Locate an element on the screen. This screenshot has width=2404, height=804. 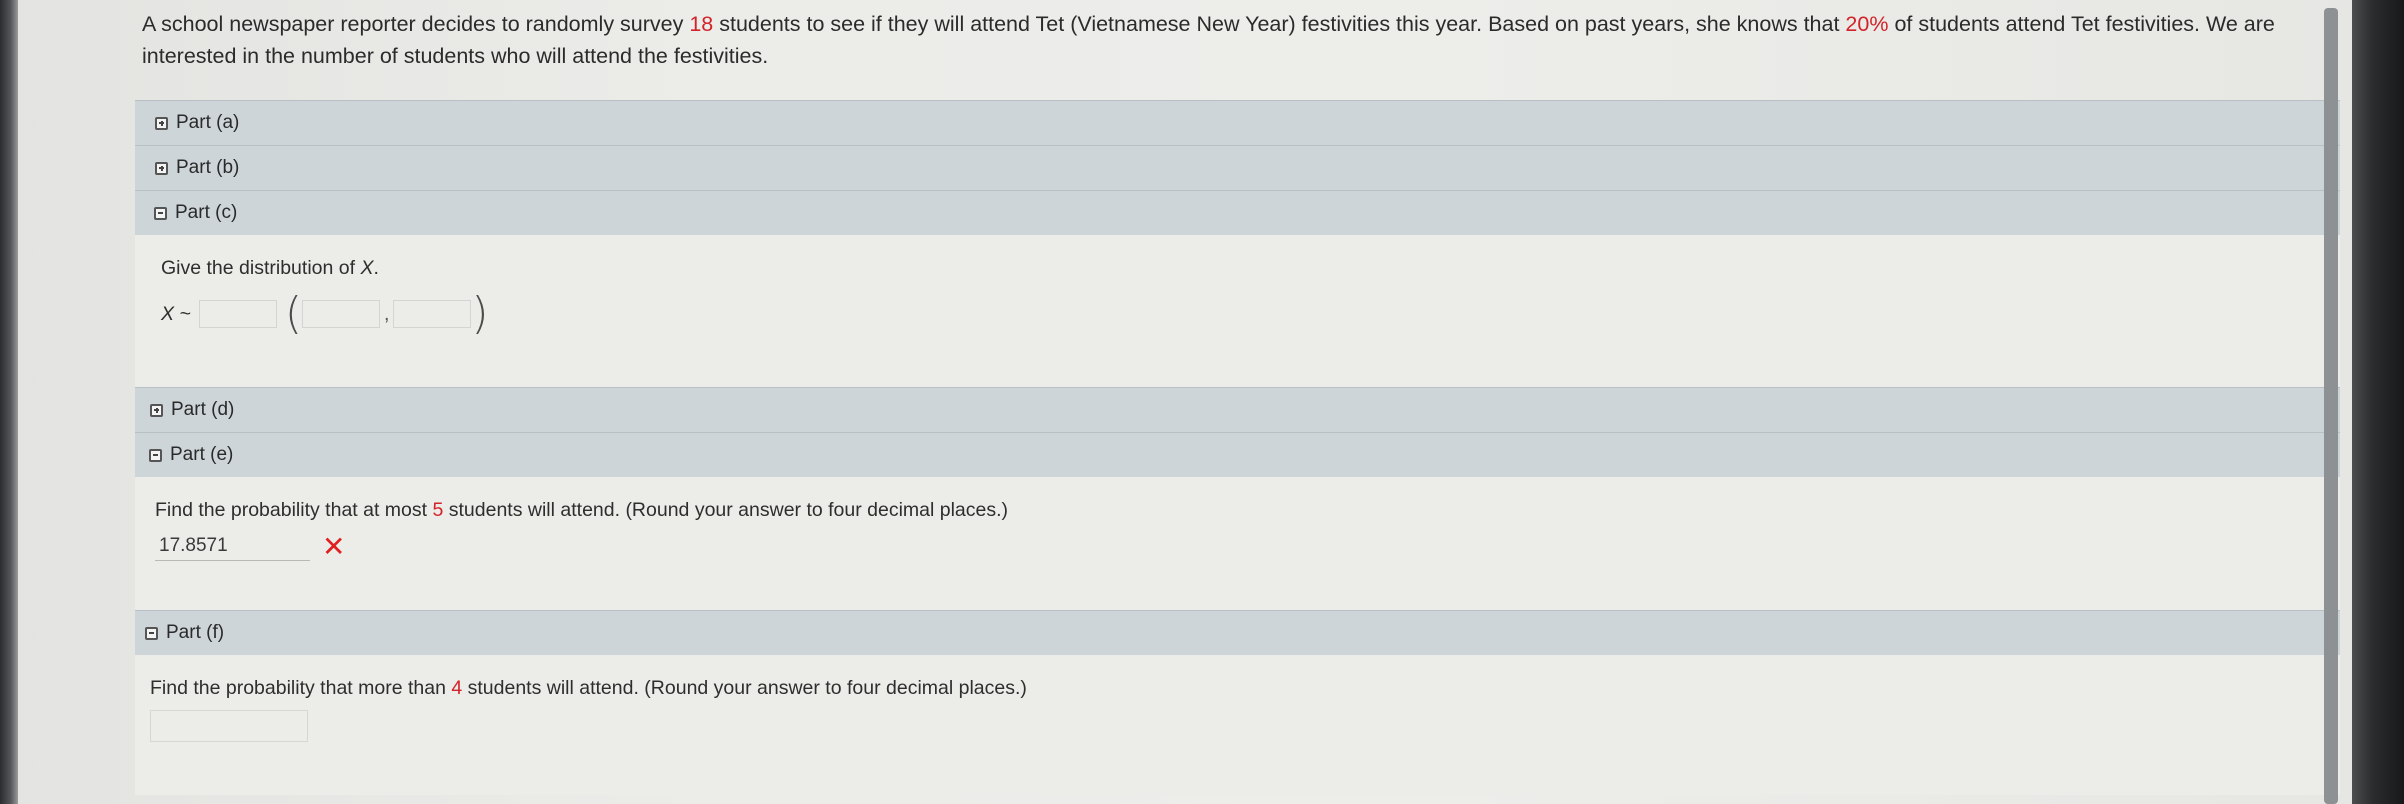
monitor-left-edge is located at coordinates (9, 402).